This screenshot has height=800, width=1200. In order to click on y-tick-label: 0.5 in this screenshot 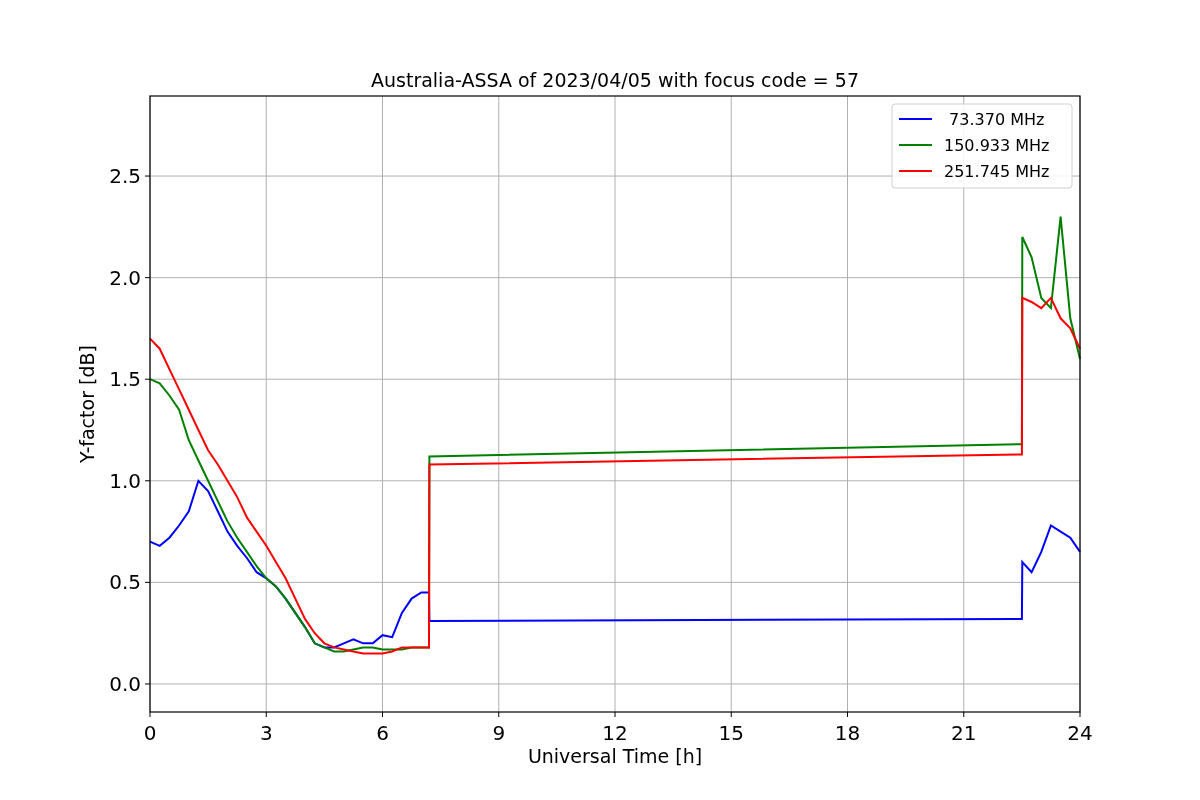, I will do `click(125, 582)`.